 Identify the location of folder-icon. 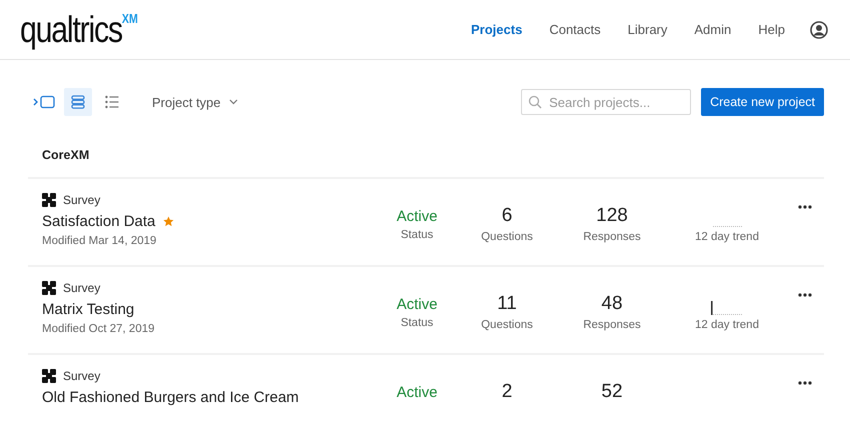
(44, 102).